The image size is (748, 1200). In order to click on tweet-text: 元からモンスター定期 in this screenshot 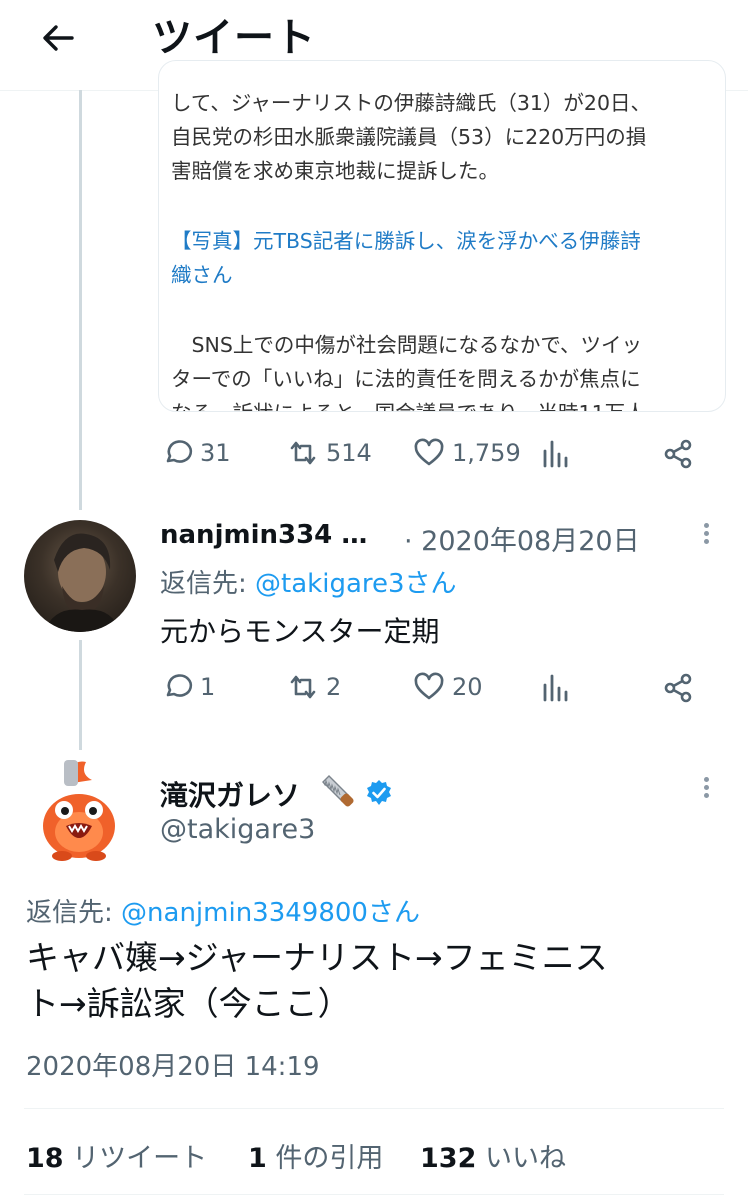, I will do `click(300, 631)`.